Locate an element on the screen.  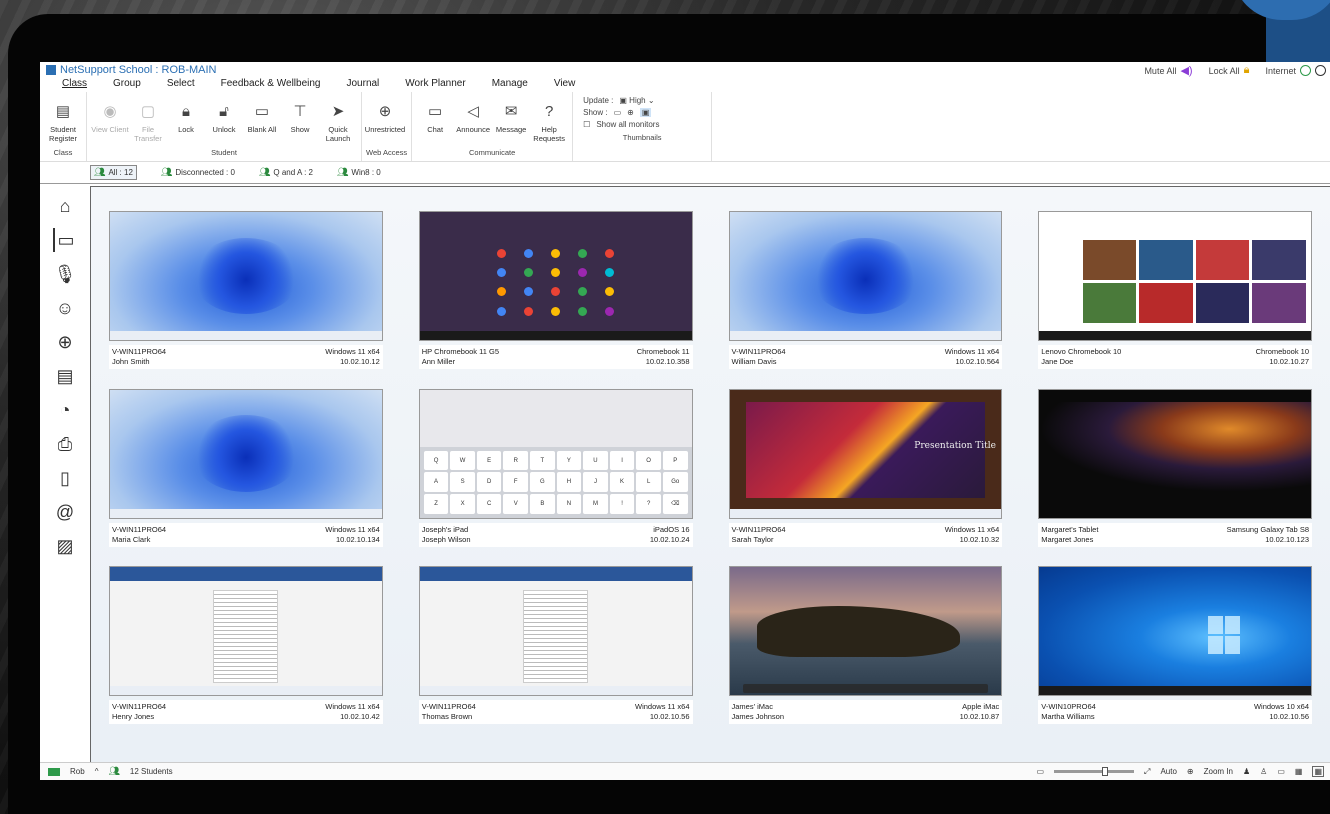
tab-win-: 👥︎ Win8 : 0 is located at coordinates (359, 172).